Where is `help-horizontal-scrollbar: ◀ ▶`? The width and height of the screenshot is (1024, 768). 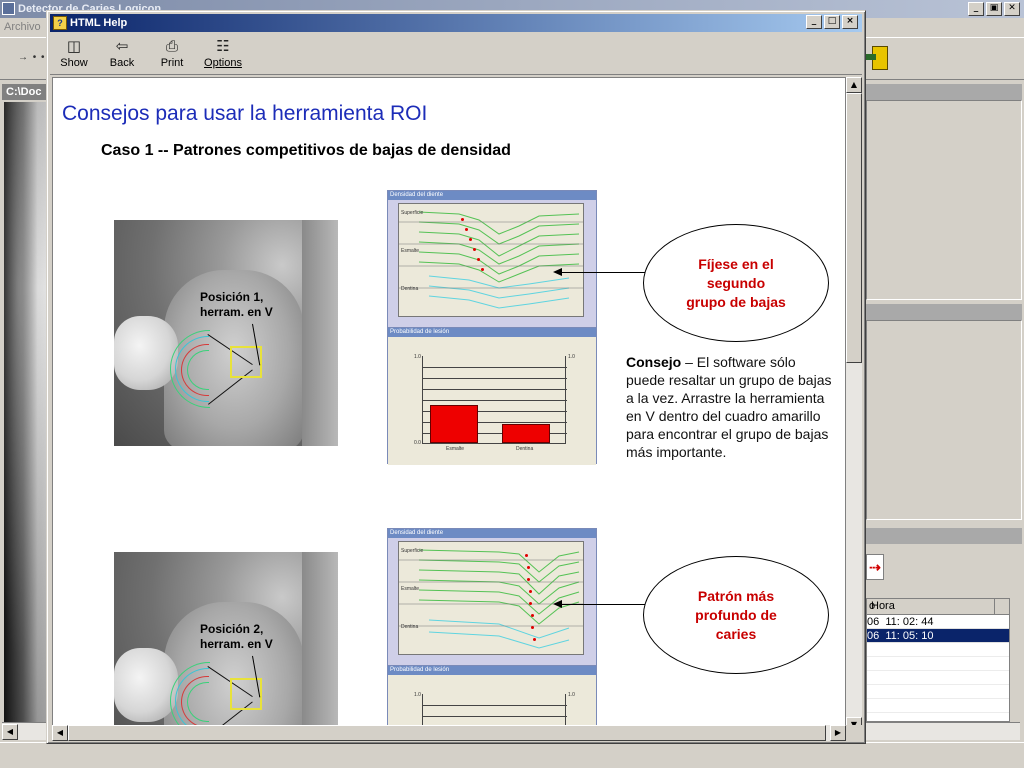 help-horizontal-scrollbar: ◀ ▶ is located at coordinates (449, 733).